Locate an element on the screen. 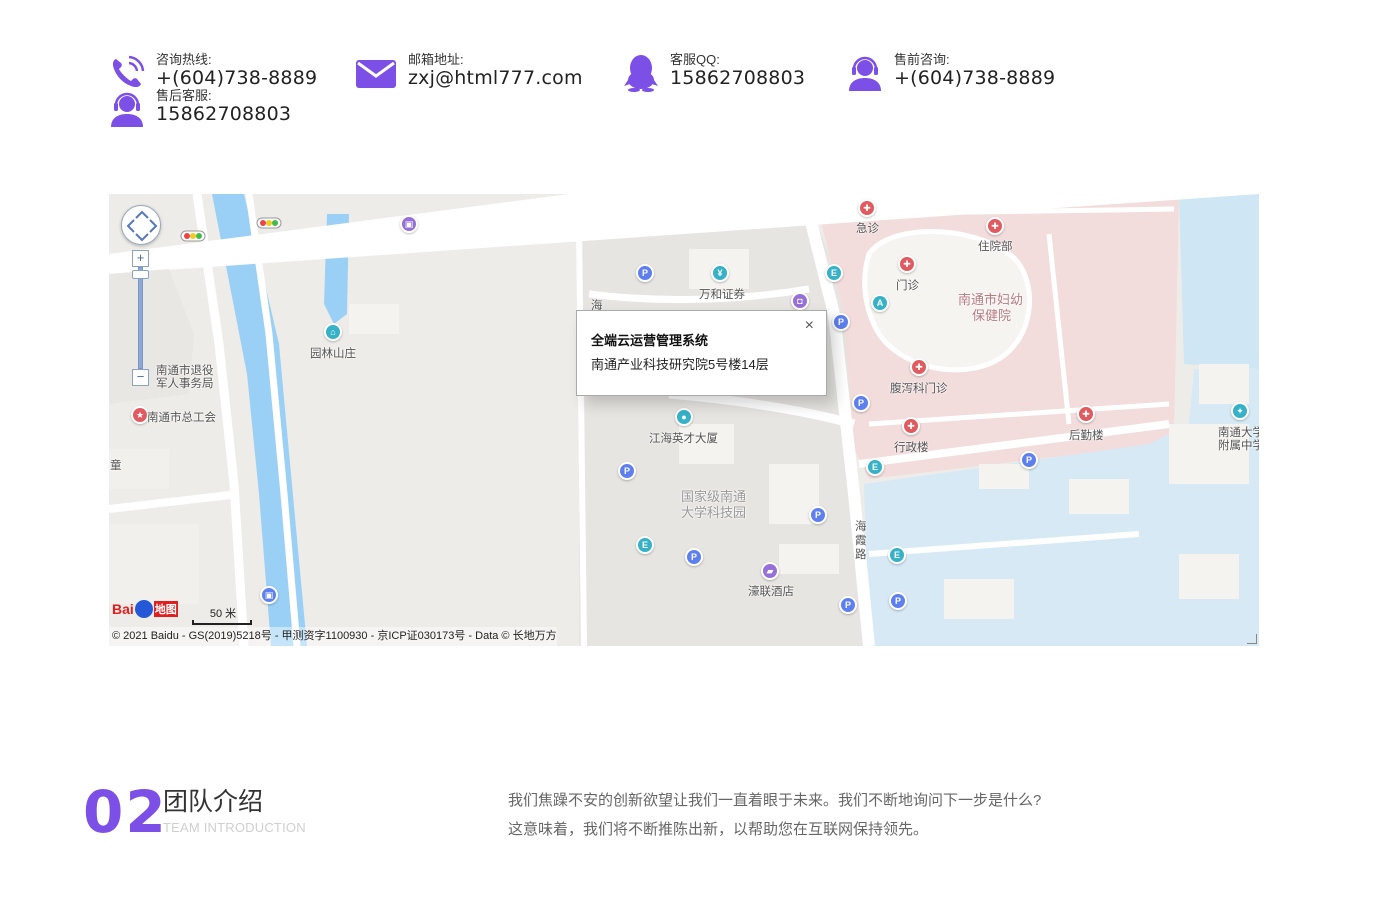 The width and height of the screenshot is (1377, 916). contact-presales: 售前咨询: +(604)738-8889 is located at coordinates (950, 72).